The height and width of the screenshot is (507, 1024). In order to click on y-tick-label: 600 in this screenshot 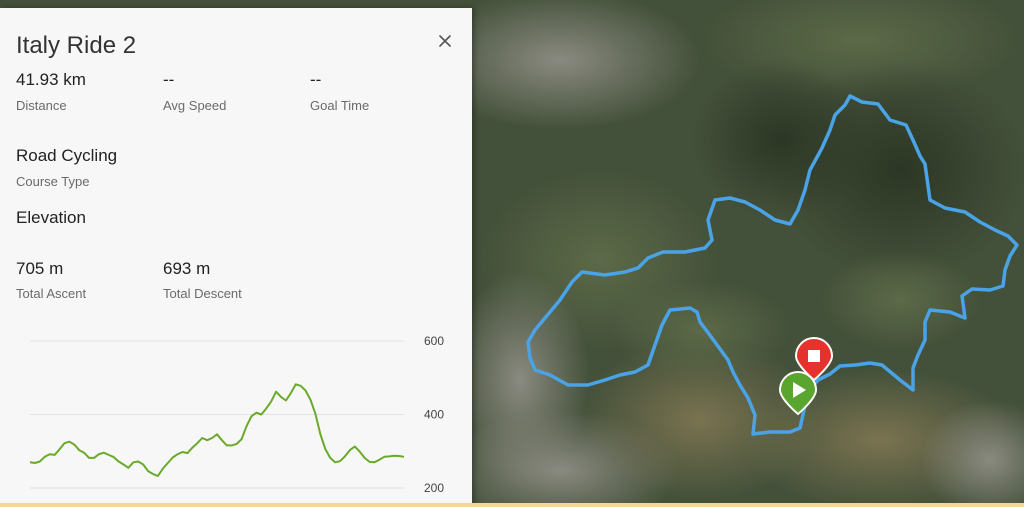, I will do `click(434, 341)`.